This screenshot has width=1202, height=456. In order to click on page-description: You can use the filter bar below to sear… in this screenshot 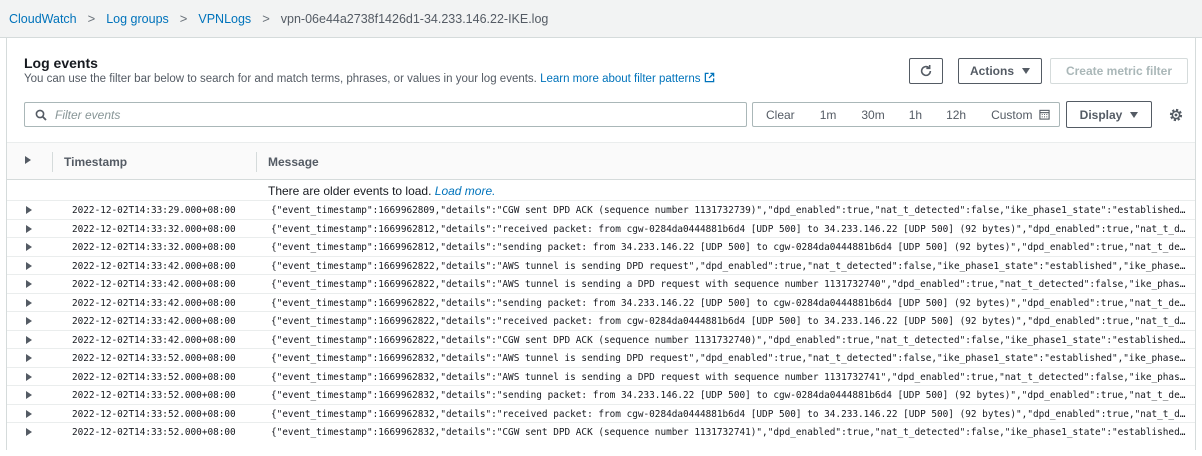, I will do `click(369, 78)`.